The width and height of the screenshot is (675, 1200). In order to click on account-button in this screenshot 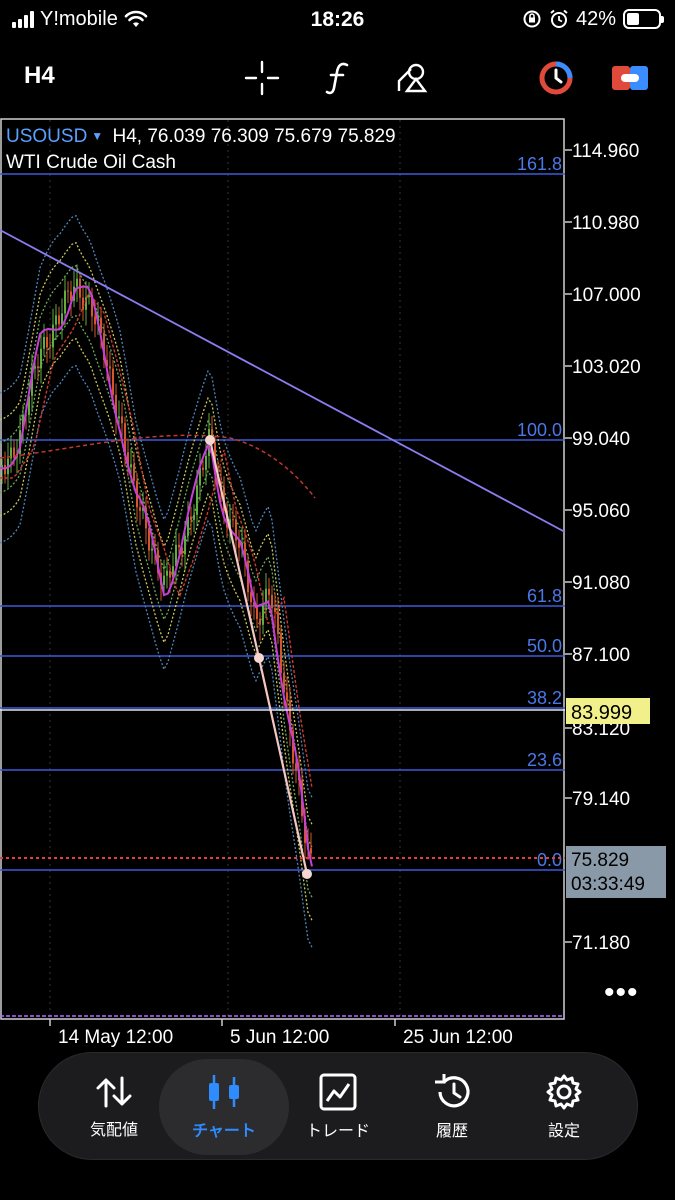, I will do `click(630, 78)`.